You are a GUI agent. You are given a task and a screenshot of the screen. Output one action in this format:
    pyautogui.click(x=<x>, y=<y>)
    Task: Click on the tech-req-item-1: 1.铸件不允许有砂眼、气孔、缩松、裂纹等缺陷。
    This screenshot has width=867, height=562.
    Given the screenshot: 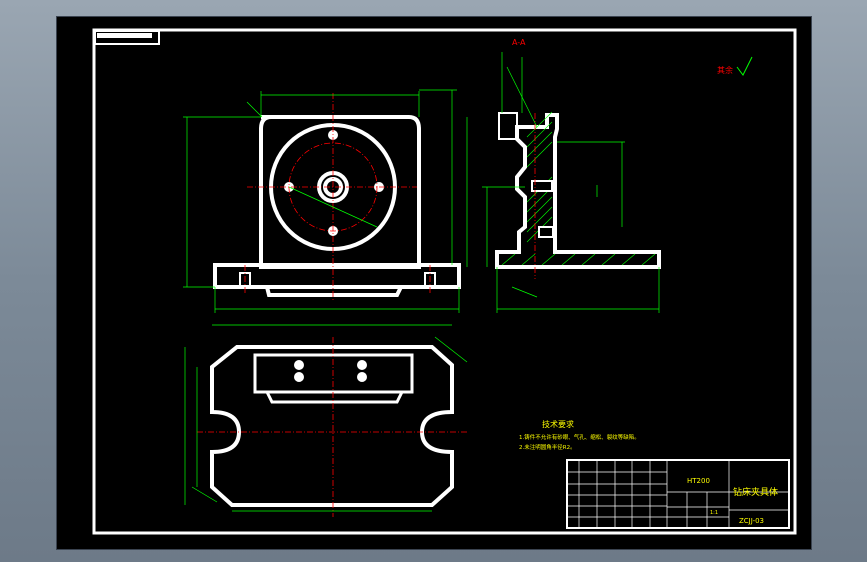 What is the action you would take?
    pyautogui.click(x=579, y=437)
    